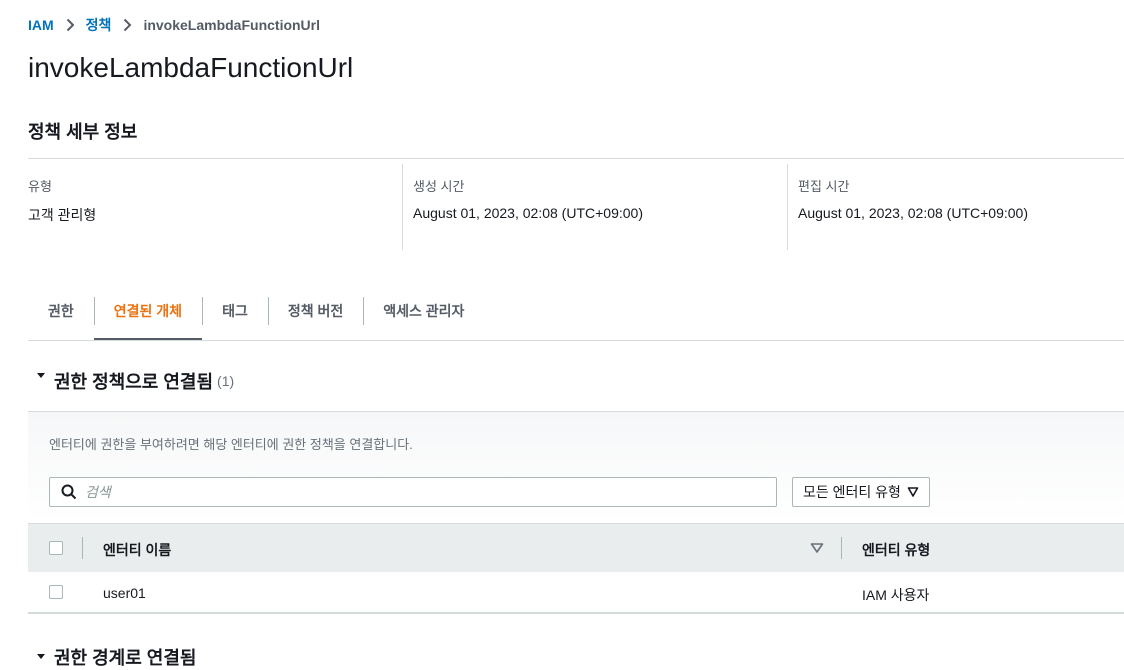 This screenshot has width=1124, height=670. I want to click on boundary-section-title: 권한 경계로 연결됨, so click(125, 658).